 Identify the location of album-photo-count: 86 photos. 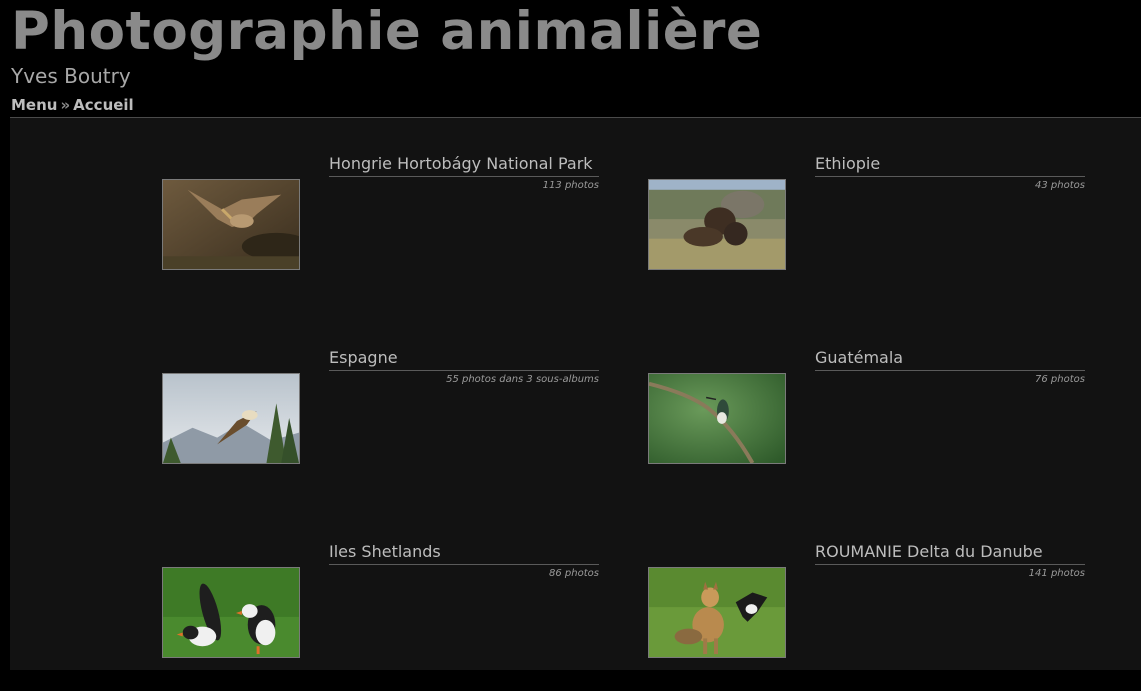
(574, 573).